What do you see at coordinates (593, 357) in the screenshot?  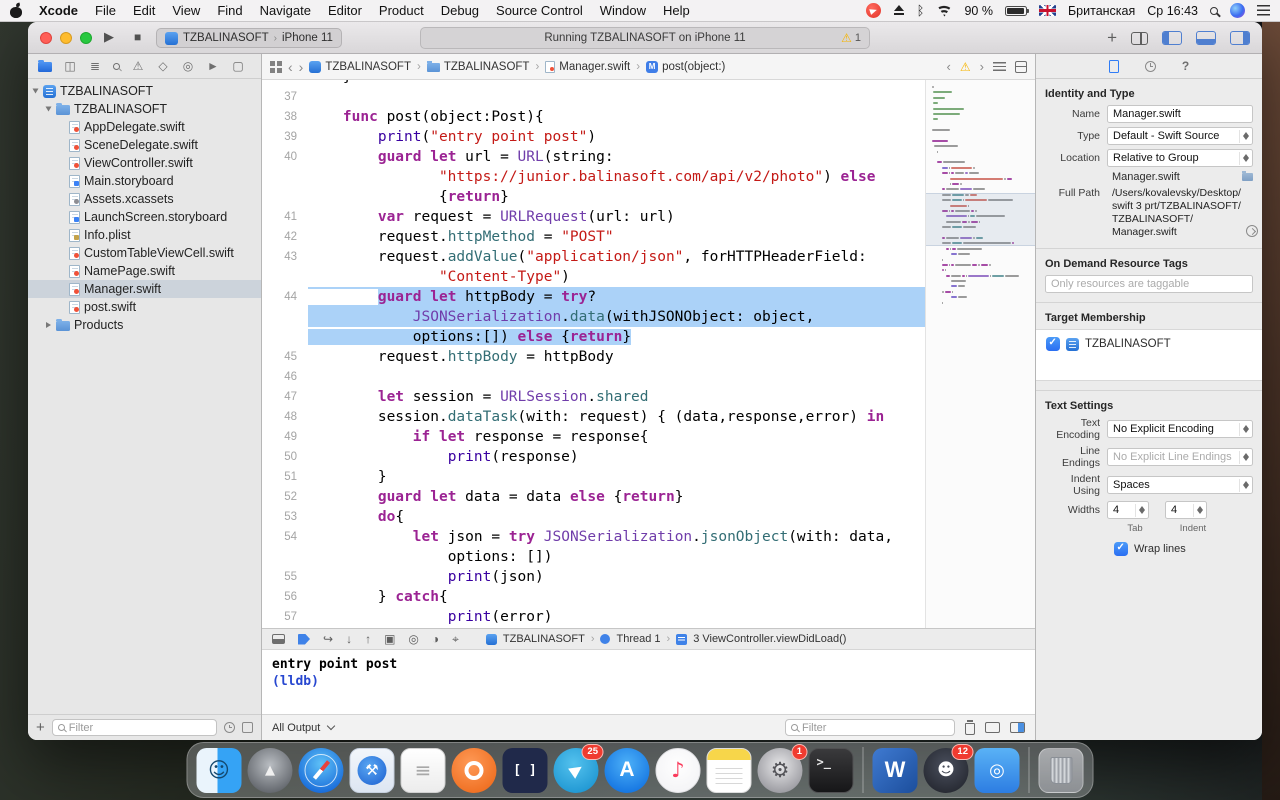 I see `code-line-45: 45 request.httpBody = httpBody` at bounding box center [593, 357].